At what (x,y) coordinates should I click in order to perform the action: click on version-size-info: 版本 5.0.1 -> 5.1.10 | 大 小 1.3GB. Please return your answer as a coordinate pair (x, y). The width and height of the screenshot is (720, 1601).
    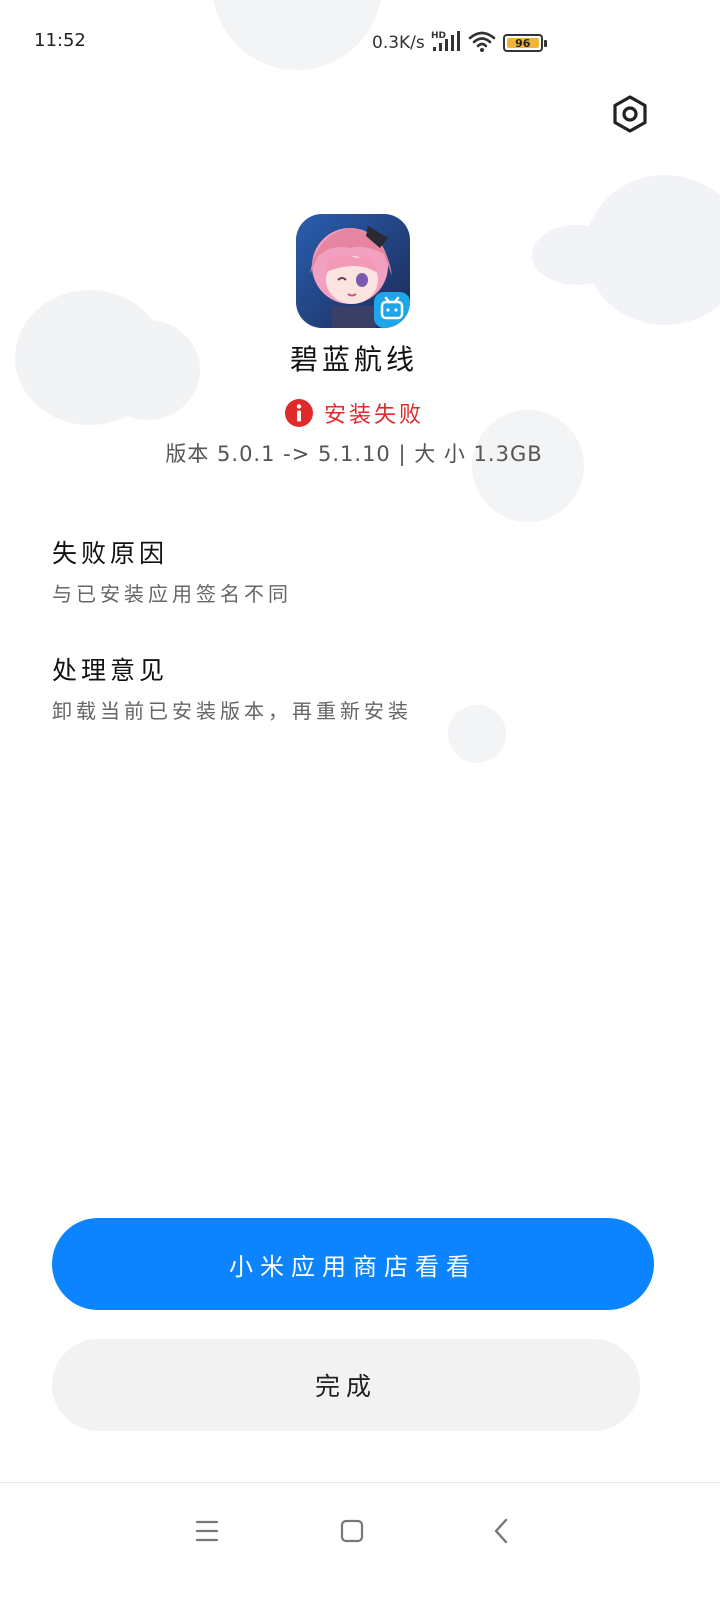
    Looking at the image, I should click on (354, 454).